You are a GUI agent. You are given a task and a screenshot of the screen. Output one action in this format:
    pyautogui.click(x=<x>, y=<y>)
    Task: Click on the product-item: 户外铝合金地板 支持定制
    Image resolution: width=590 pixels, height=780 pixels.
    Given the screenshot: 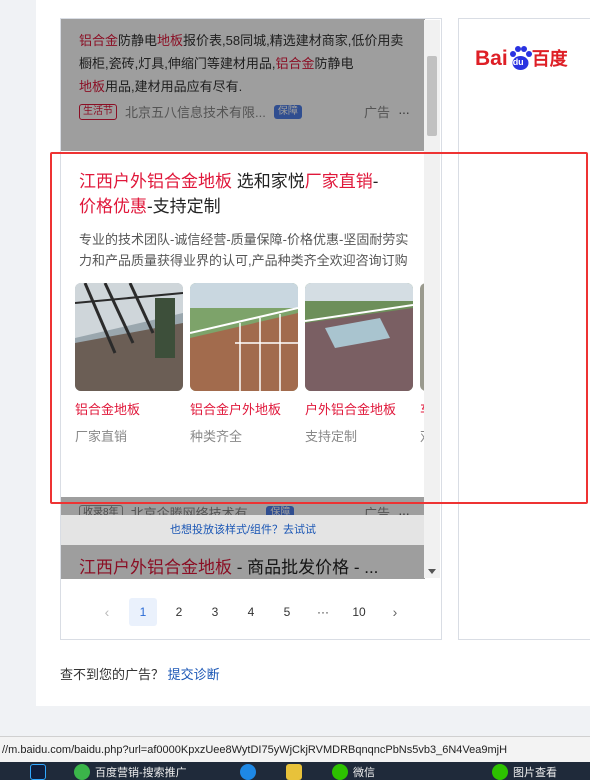 What is the action you would take?
    pyautogui.click(x=359, y=364)
    